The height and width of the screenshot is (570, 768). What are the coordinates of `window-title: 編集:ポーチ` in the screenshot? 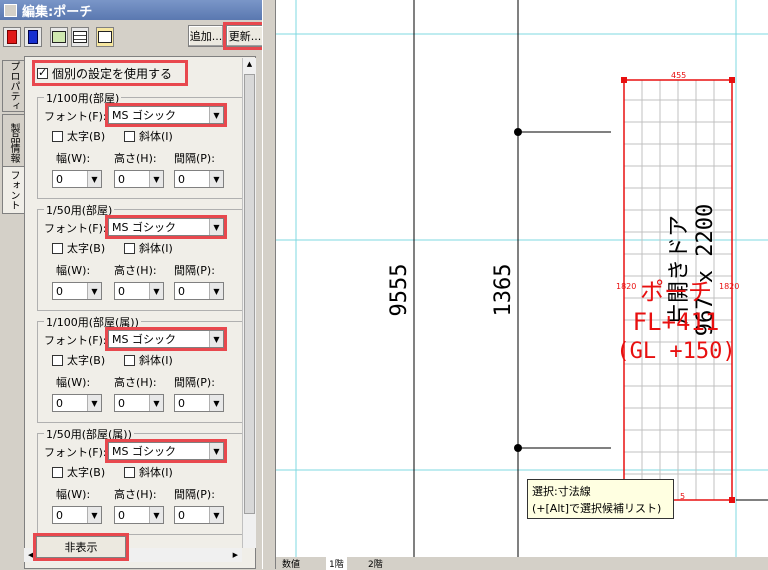 It's located at (57, 12).